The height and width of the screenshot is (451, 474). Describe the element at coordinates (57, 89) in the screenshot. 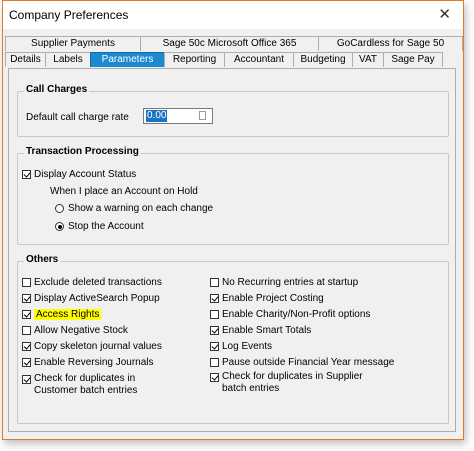

I see `call-charges-legend: Call Charges` at that location.